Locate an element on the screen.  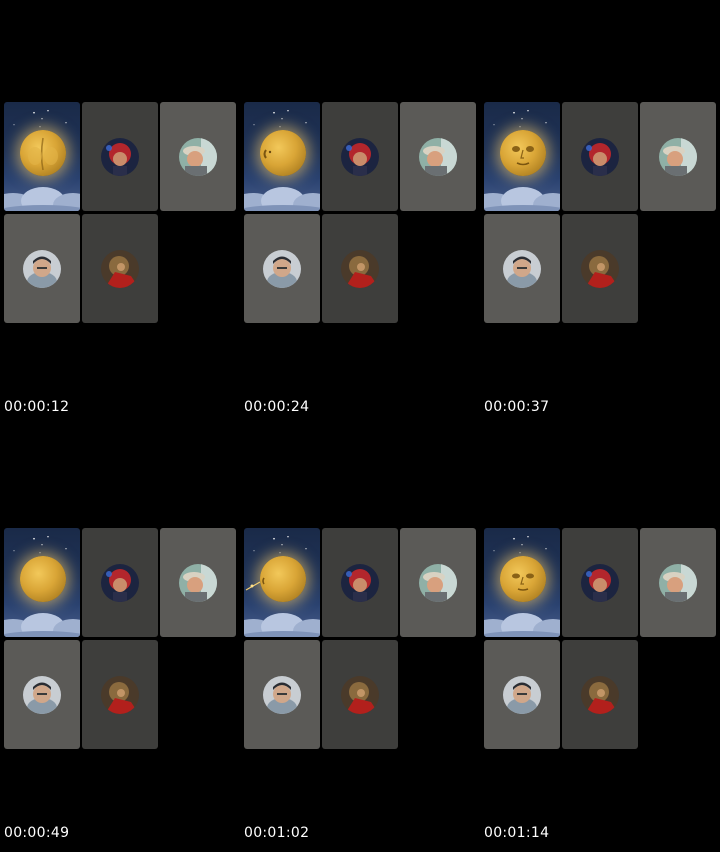
frame-timestamp: 00:00:12 is located at coordinates (37, 407).